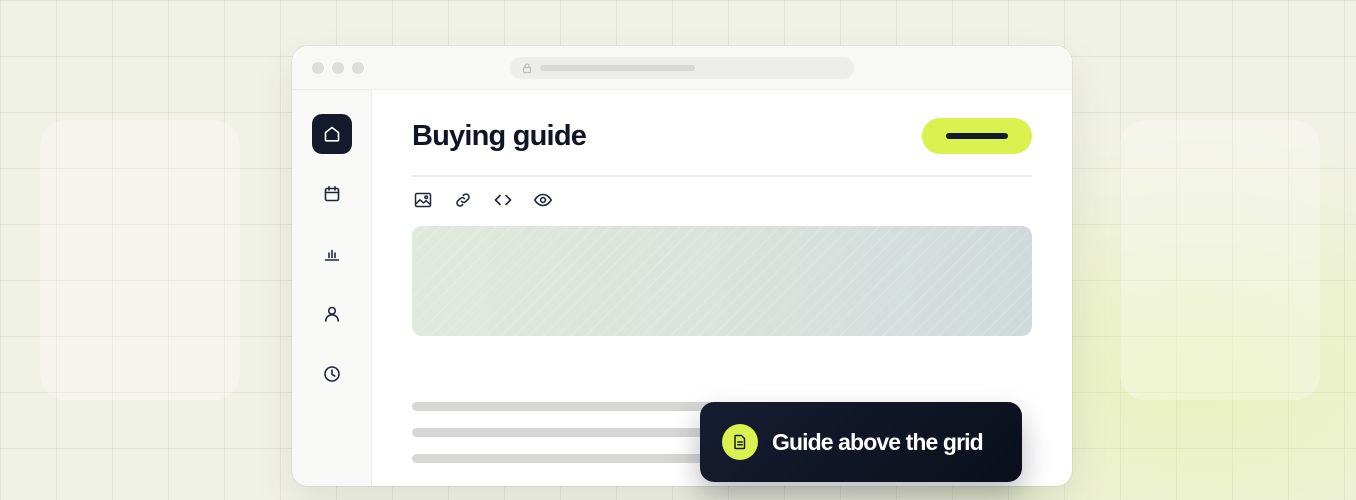  What do you see at coordinates (1220, 260) in the screenshot?
I see `background-ghost-card-right` at bounding box center [1220, 260].